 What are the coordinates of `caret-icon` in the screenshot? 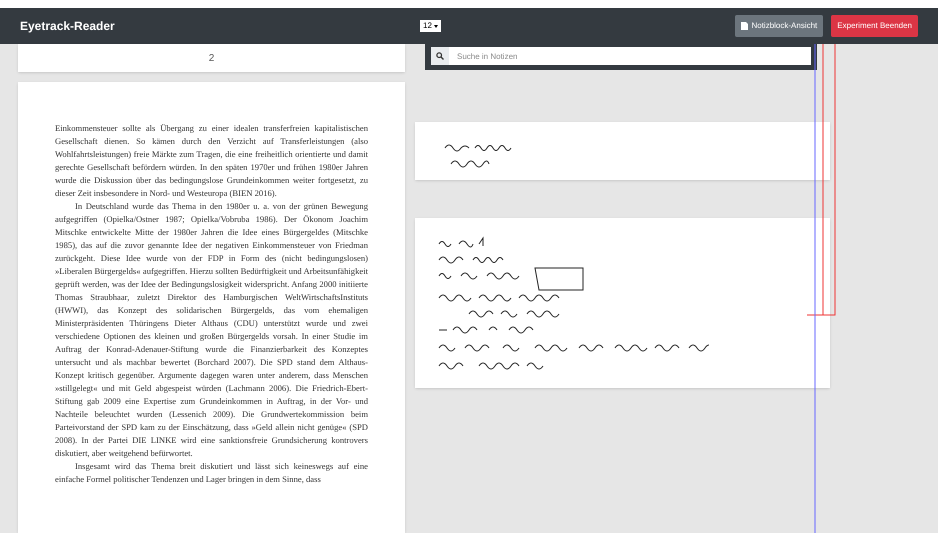 It's located at (436, 26).